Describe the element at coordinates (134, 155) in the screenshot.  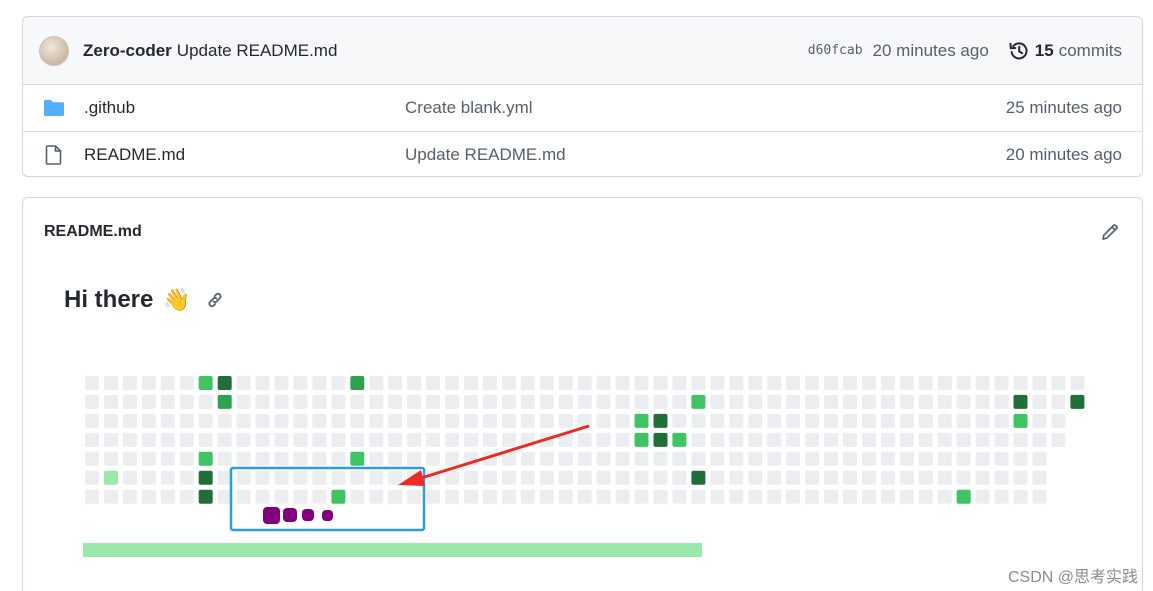
I see `file-name-link: README.md` at that location.